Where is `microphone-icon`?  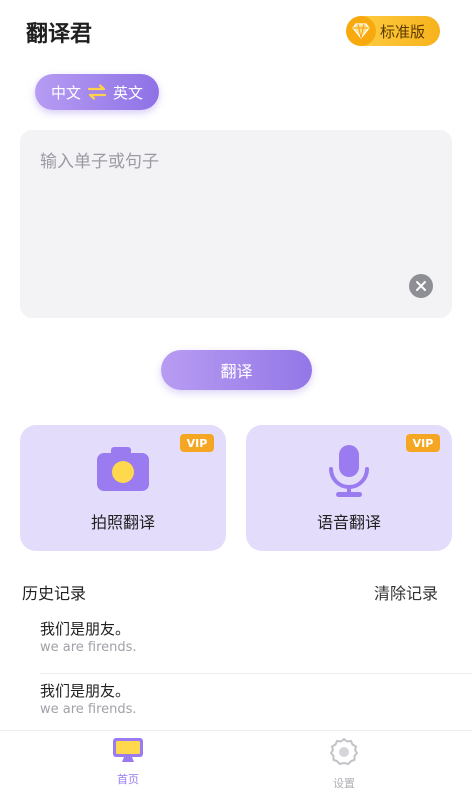 microphone-icon is located at coordinates (349, 473).